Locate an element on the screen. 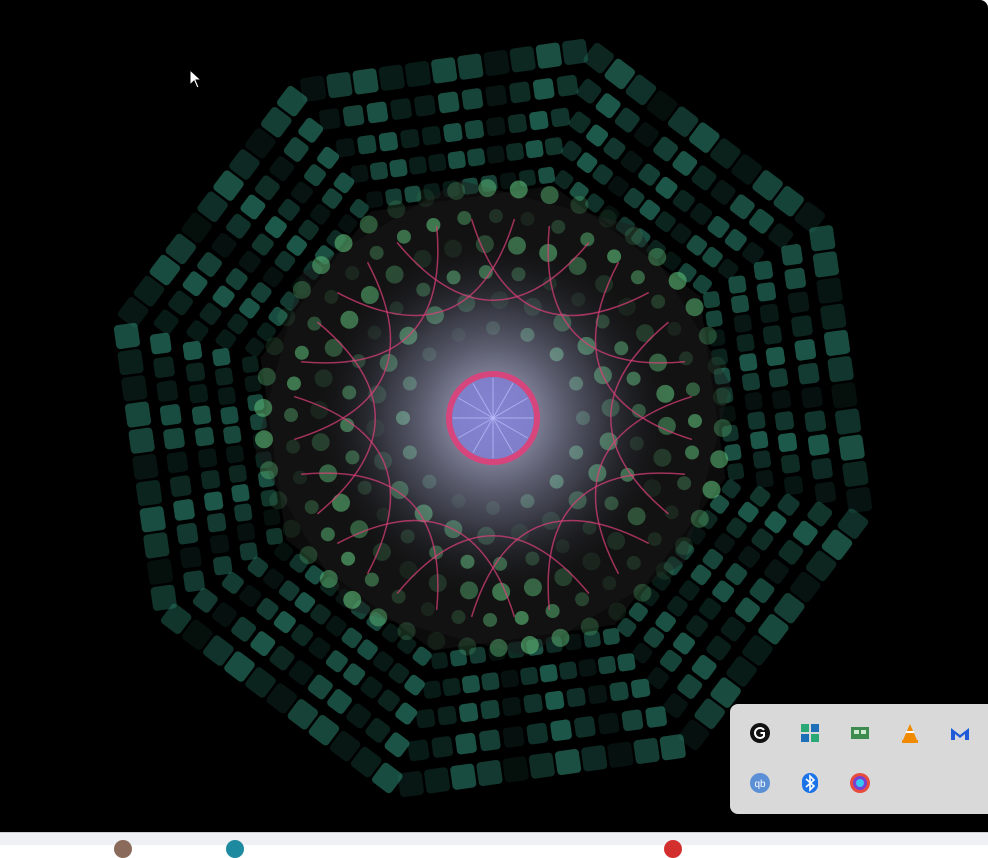  malwarebytes-icon is located at coordinates (960, 733).